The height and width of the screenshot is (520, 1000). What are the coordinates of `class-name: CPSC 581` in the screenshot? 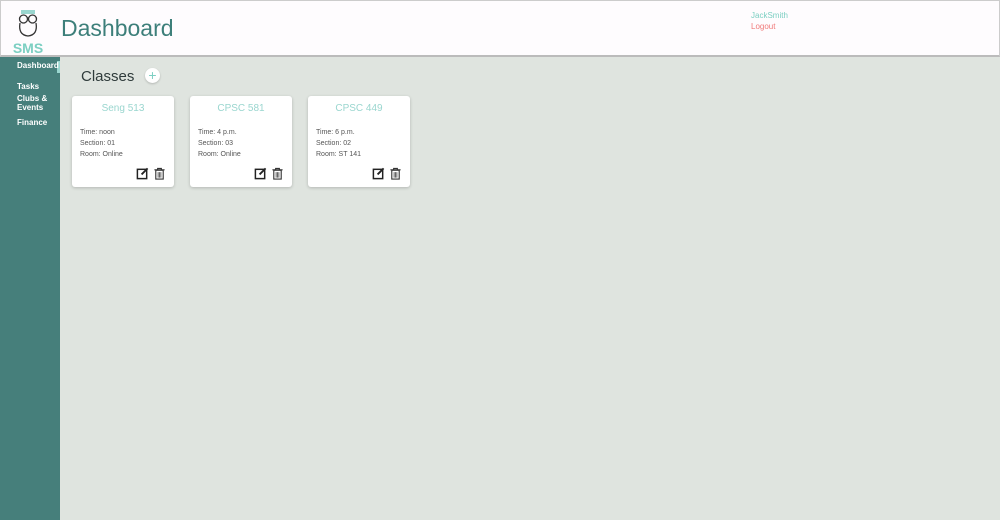 It's located at (241, 108).